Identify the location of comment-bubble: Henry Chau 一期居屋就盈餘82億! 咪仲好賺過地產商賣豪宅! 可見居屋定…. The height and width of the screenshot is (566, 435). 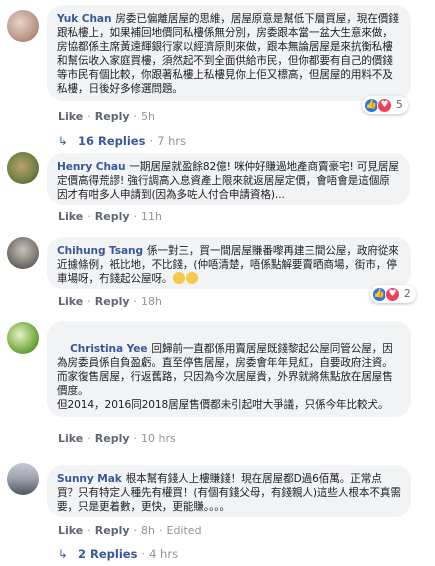
(228, 179).